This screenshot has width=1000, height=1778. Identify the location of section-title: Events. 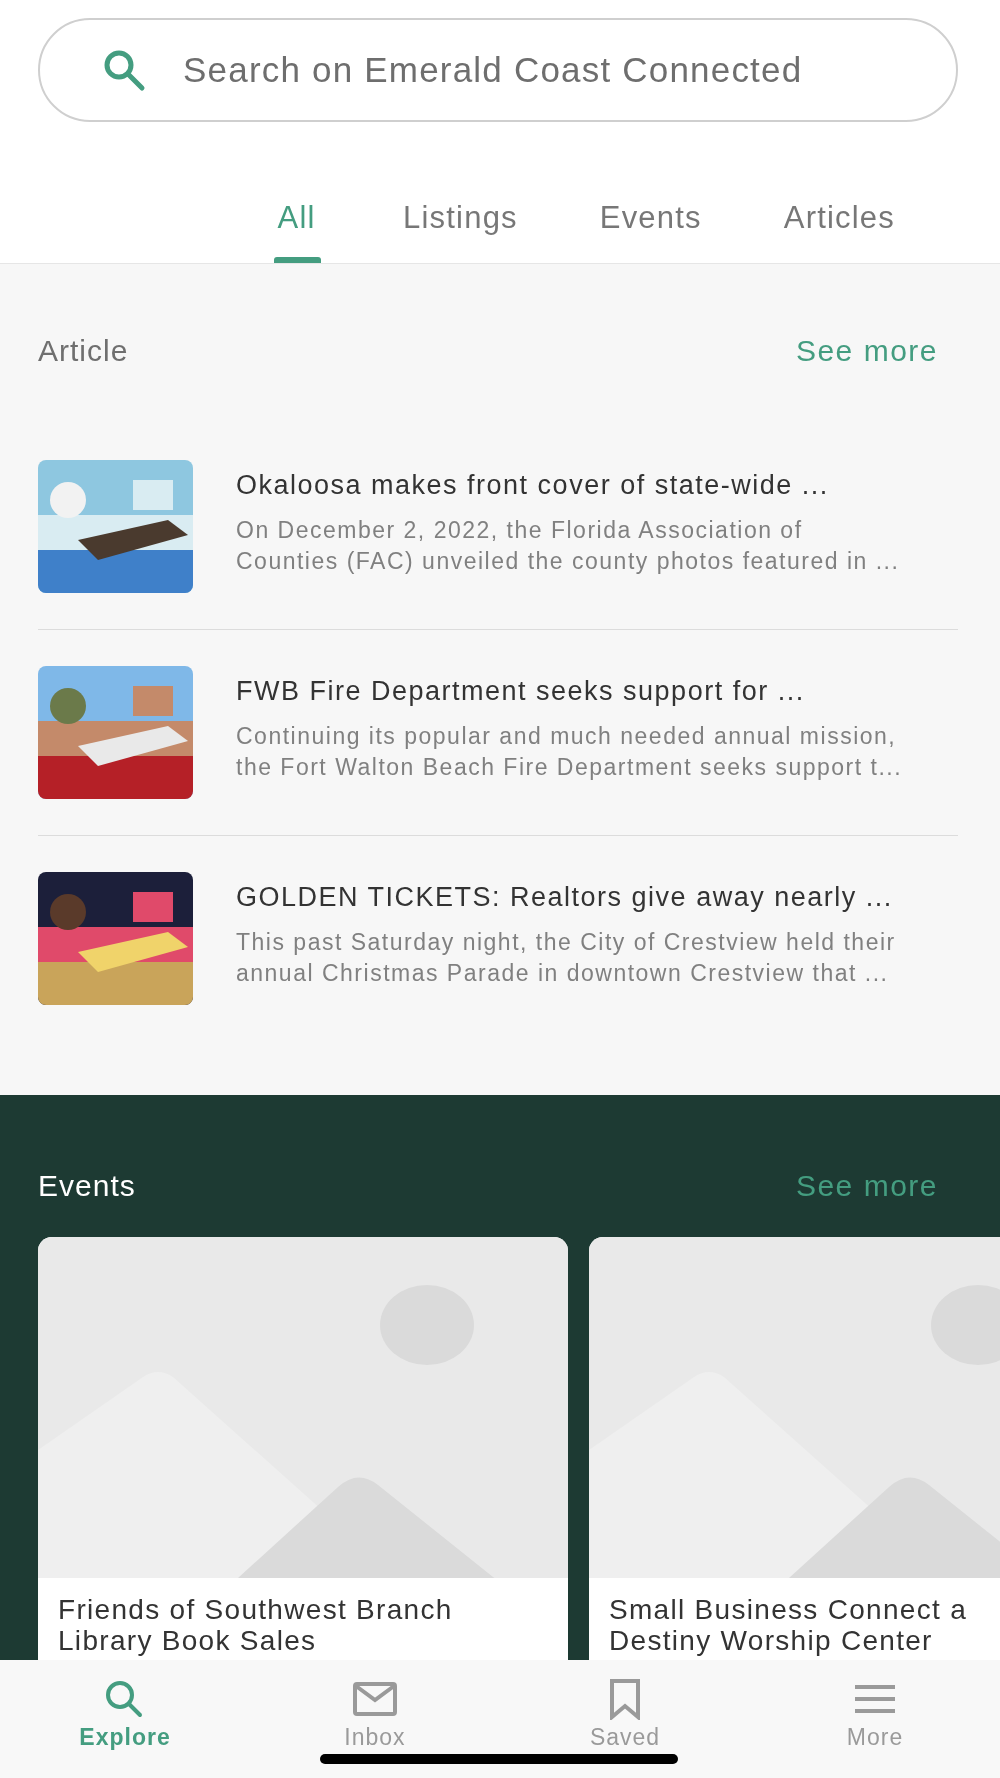
(87, 1186).